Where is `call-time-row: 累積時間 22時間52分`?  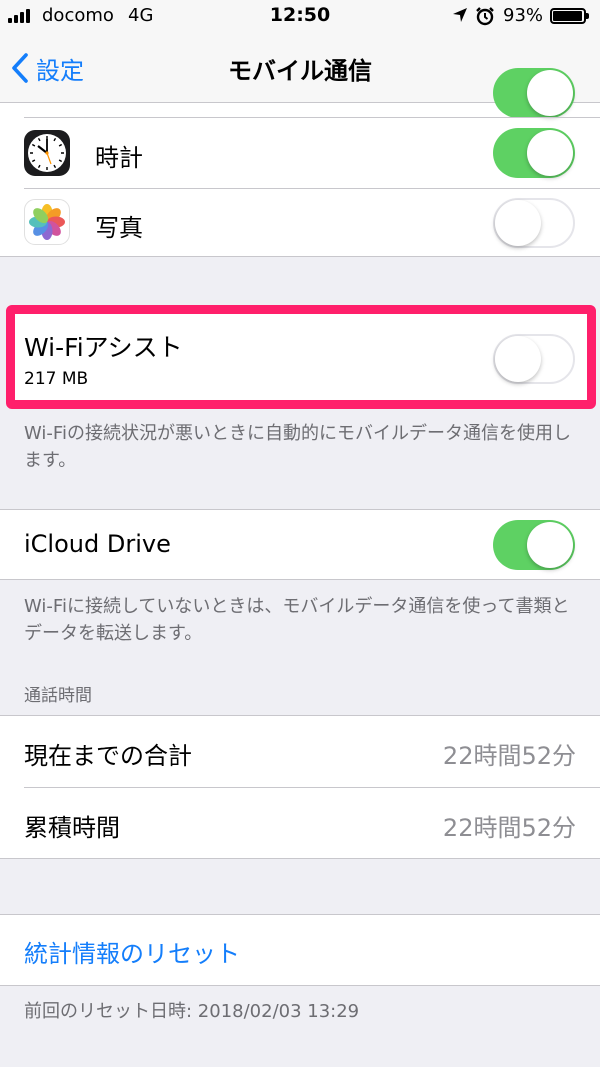
call-time-row: 累積時間 22時間52分 is located at coordinates (300, 823).